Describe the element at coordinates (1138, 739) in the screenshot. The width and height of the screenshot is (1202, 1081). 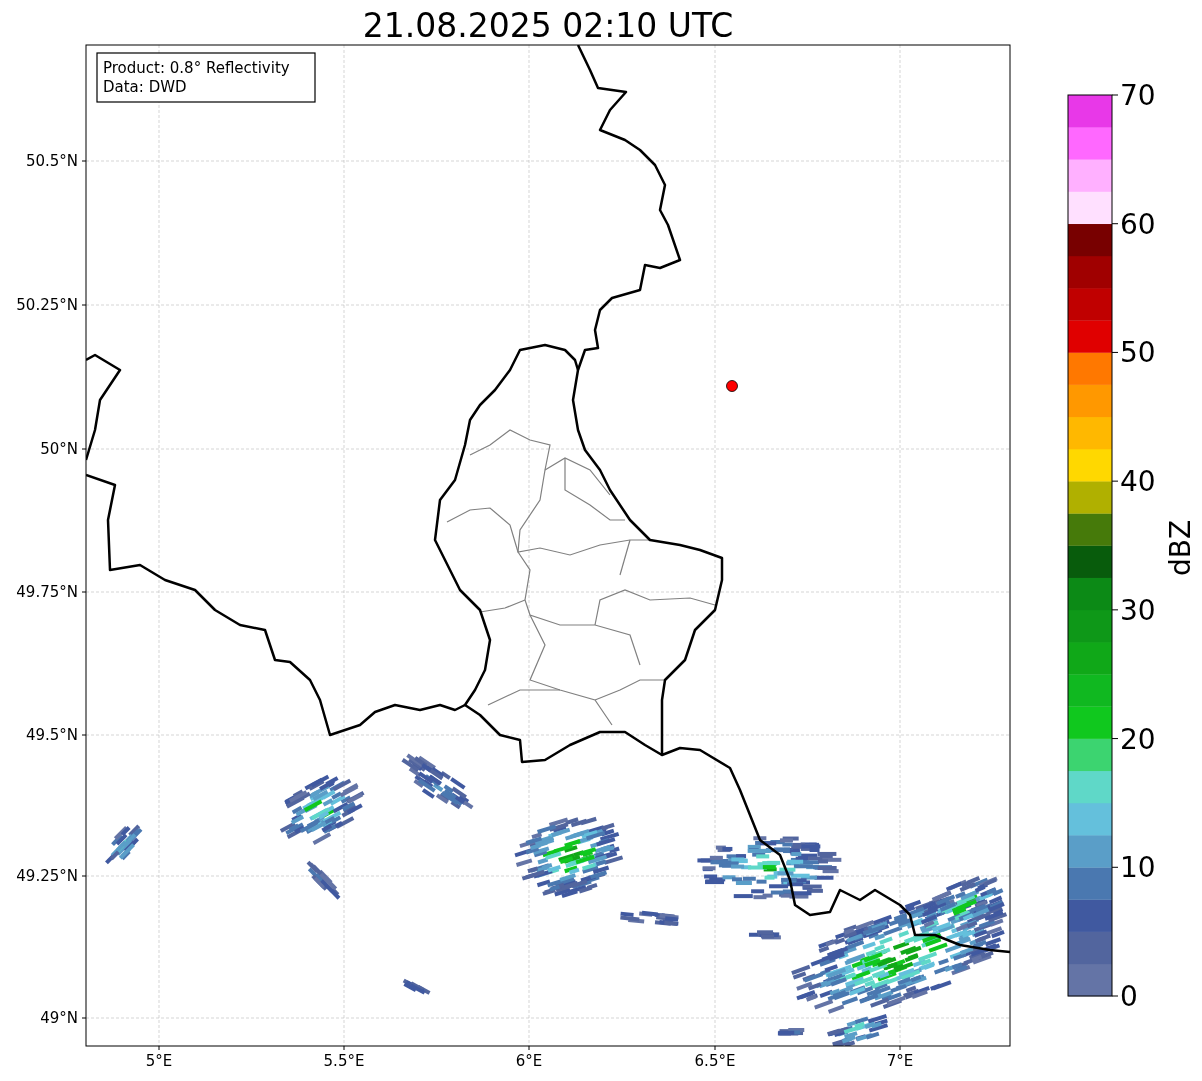
I see `colorbar-tick-label: 20` at that location.